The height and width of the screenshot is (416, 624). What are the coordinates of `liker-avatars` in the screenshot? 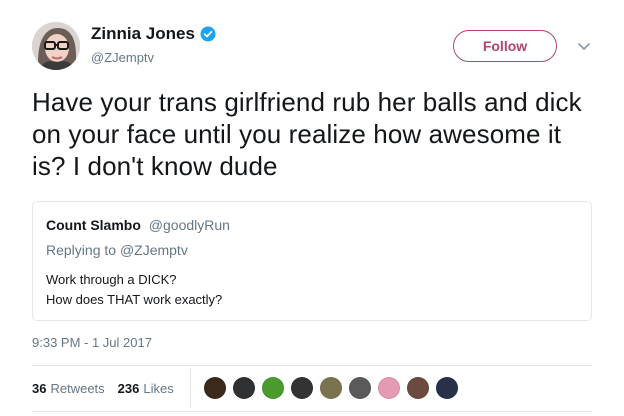 It's located at (334, 388).